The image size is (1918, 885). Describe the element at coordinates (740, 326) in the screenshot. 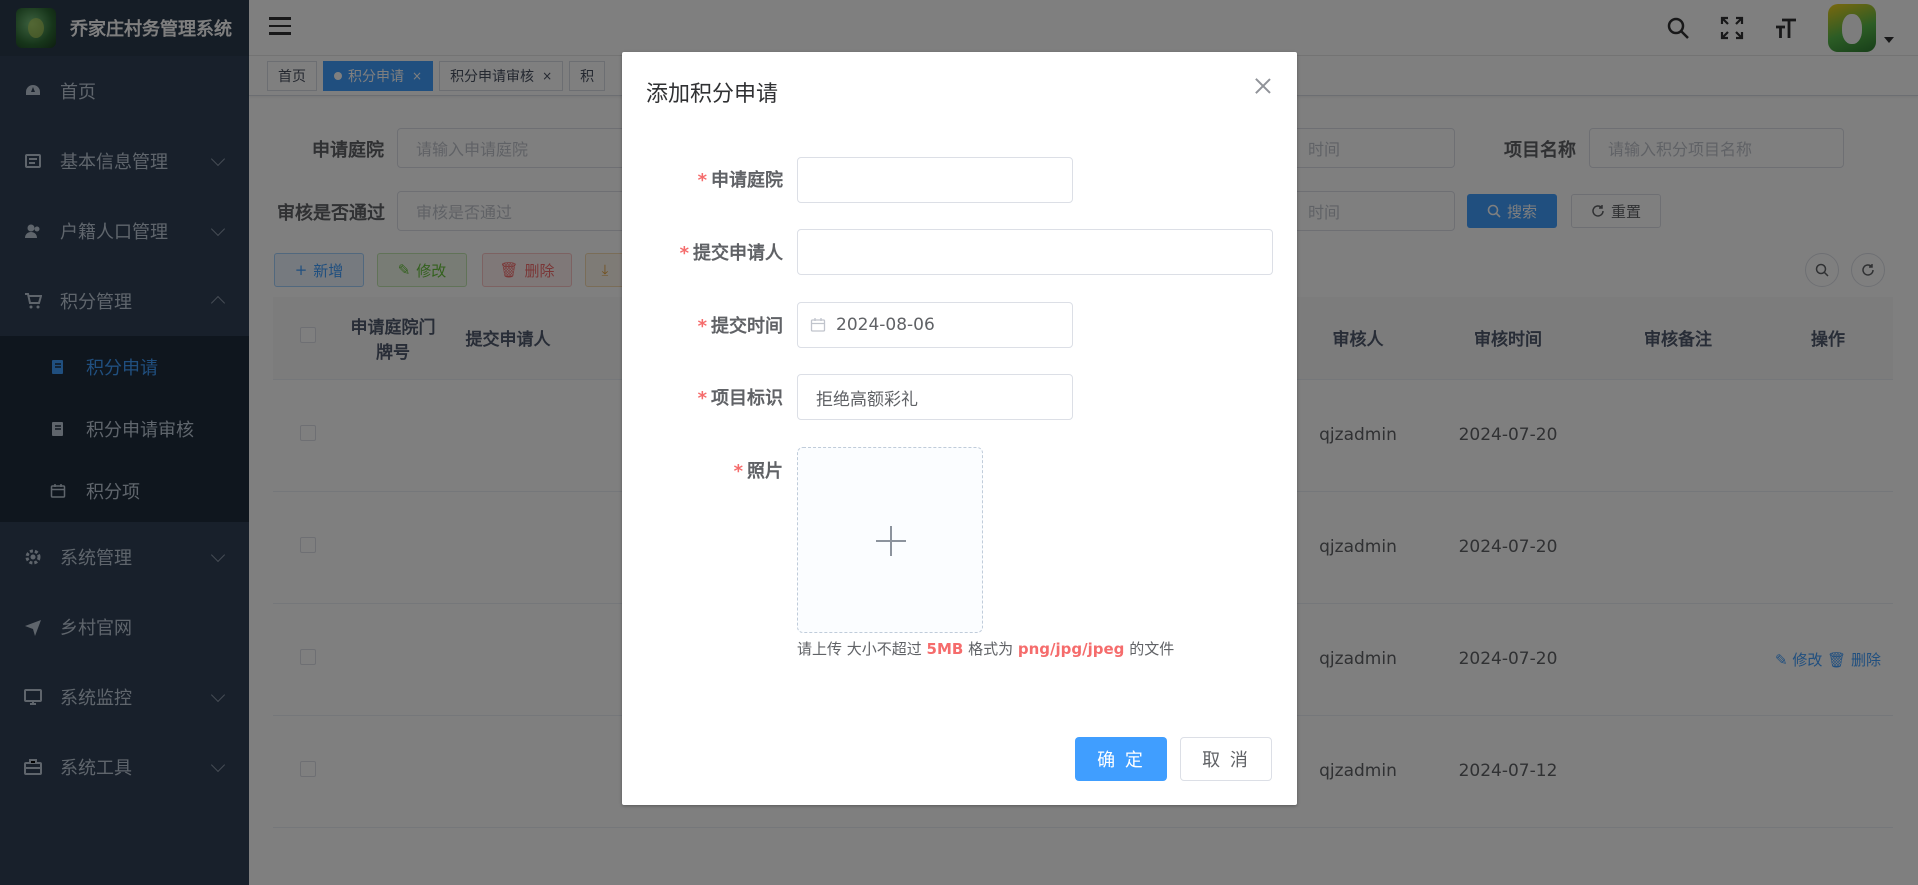

I see `field-label-submit-time: * 提交时间` at that location.